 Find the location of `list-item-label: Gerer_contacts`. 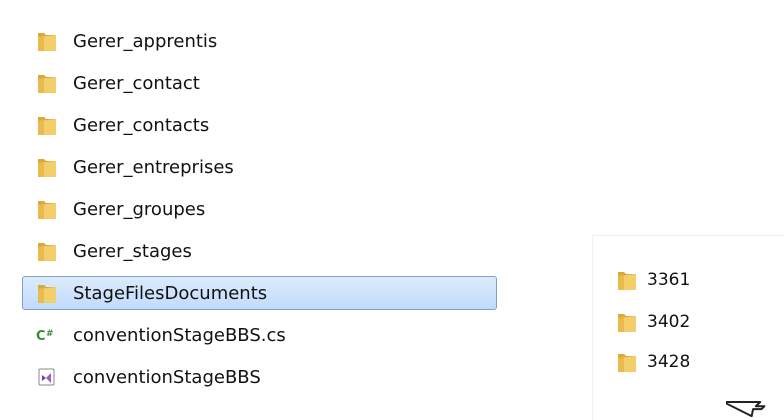

list-item-label: Gerer_contacts is located at coordinates (141, 125).